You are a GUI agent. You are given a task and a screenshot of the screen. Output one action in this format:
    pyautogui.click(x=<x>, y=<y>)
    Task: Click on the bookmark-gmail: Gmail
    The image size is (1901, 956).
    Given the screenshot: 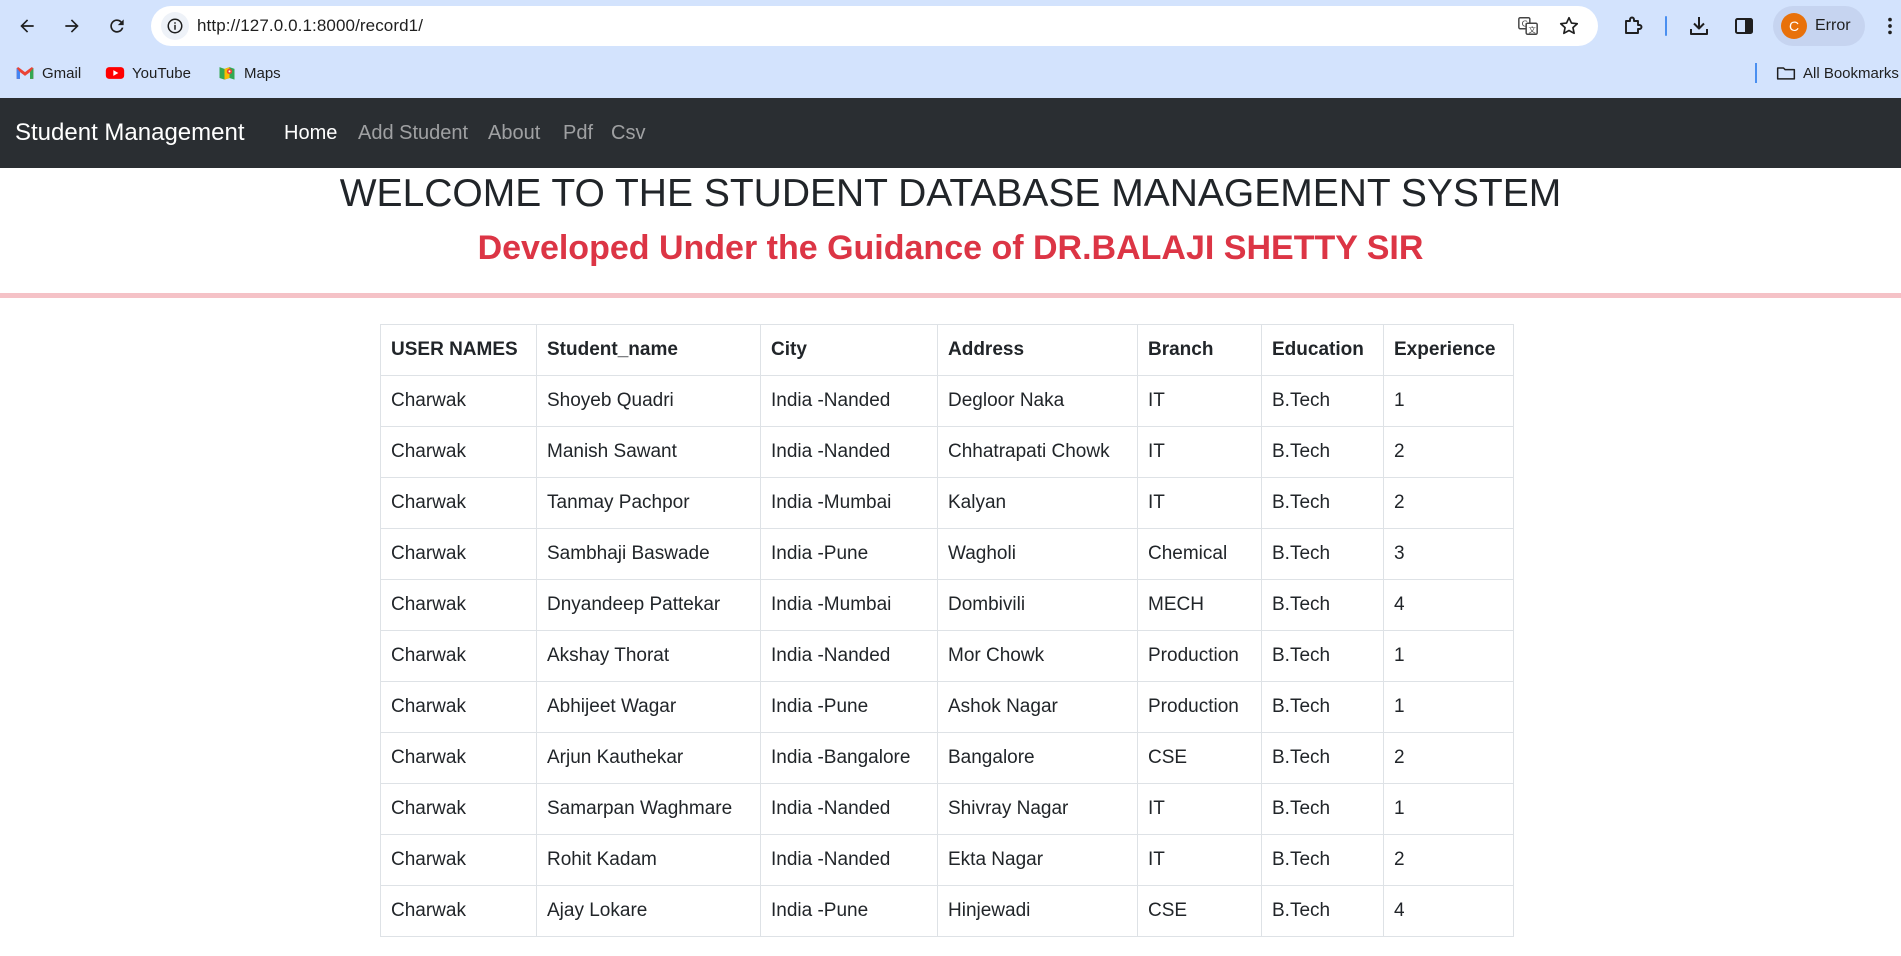 What is the action you would take?
    pyautogui.click(x=48, y=73)
    